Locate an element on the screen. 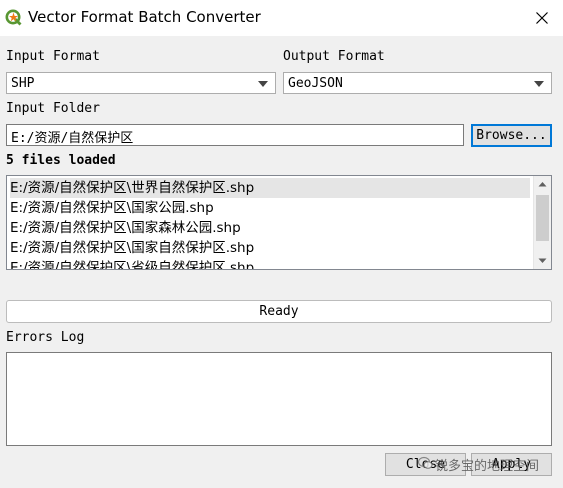 Image resolution: width=563 pixels, height=488 pixels. input-folder-field: E:/资源/自然保护区 is located at coordinates (235, 135).